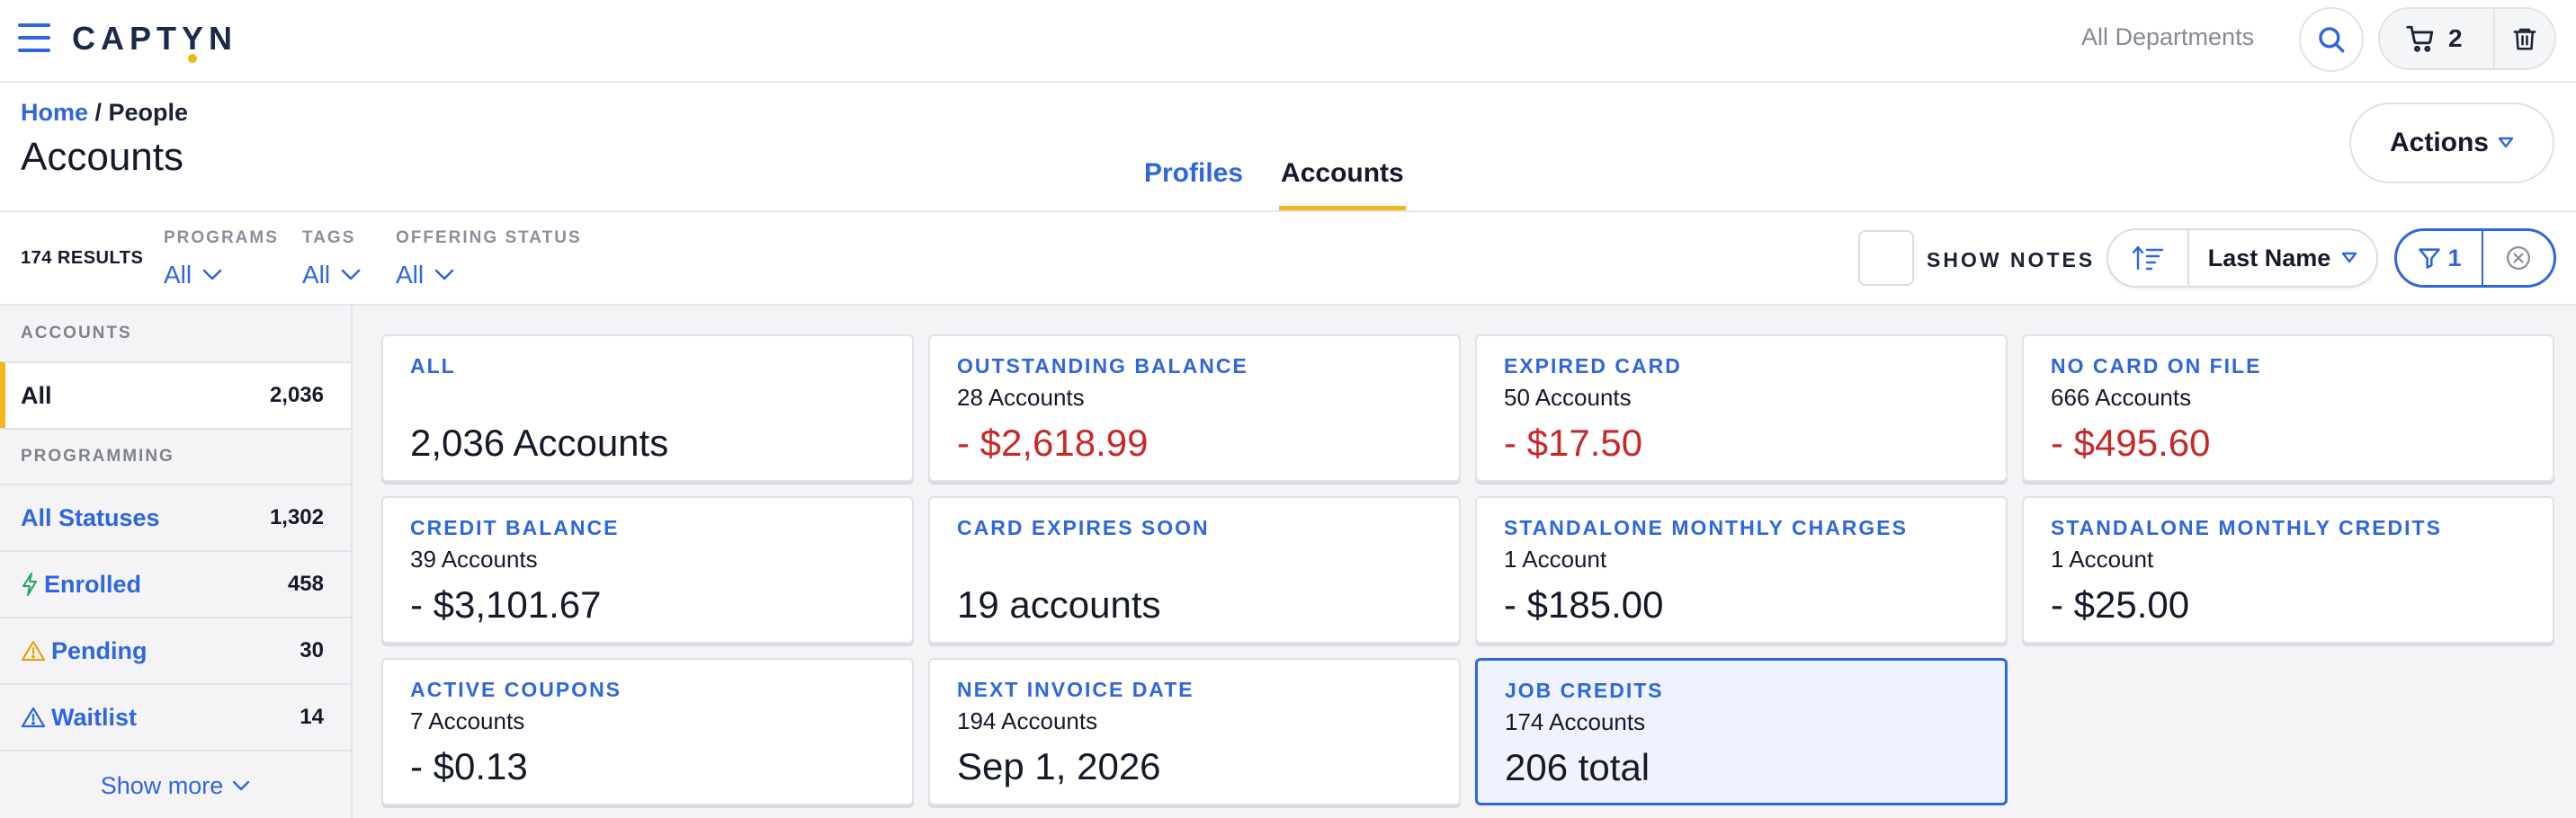  Describe the element at coordinates (1193, 180) in the screenshot. I see `tab-profiles: Profiles` at that location.